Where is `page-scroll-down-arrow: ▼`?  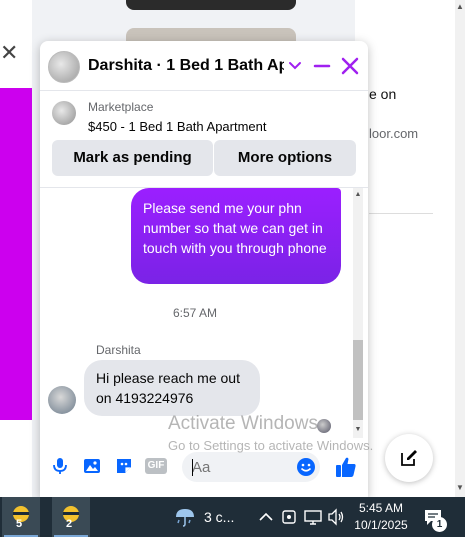 page-scroll-down-arrow: ▼ is located at coordinates (460, 488).